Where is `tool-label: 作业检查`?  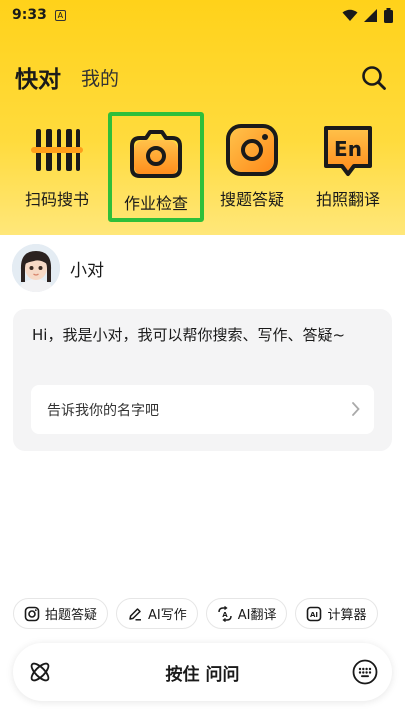
tool-label: 作业检查 is located at coordinates (155, 203).